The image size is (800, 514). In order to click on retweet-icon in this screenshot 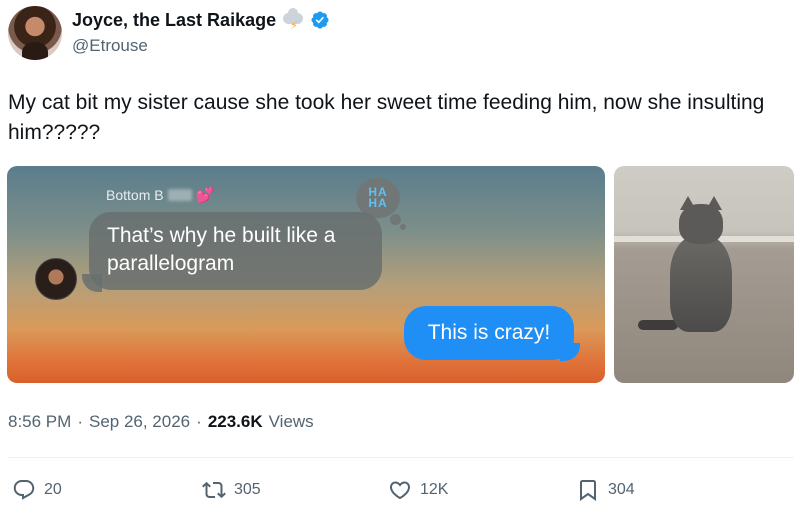, I will do `click(214, 490)`.